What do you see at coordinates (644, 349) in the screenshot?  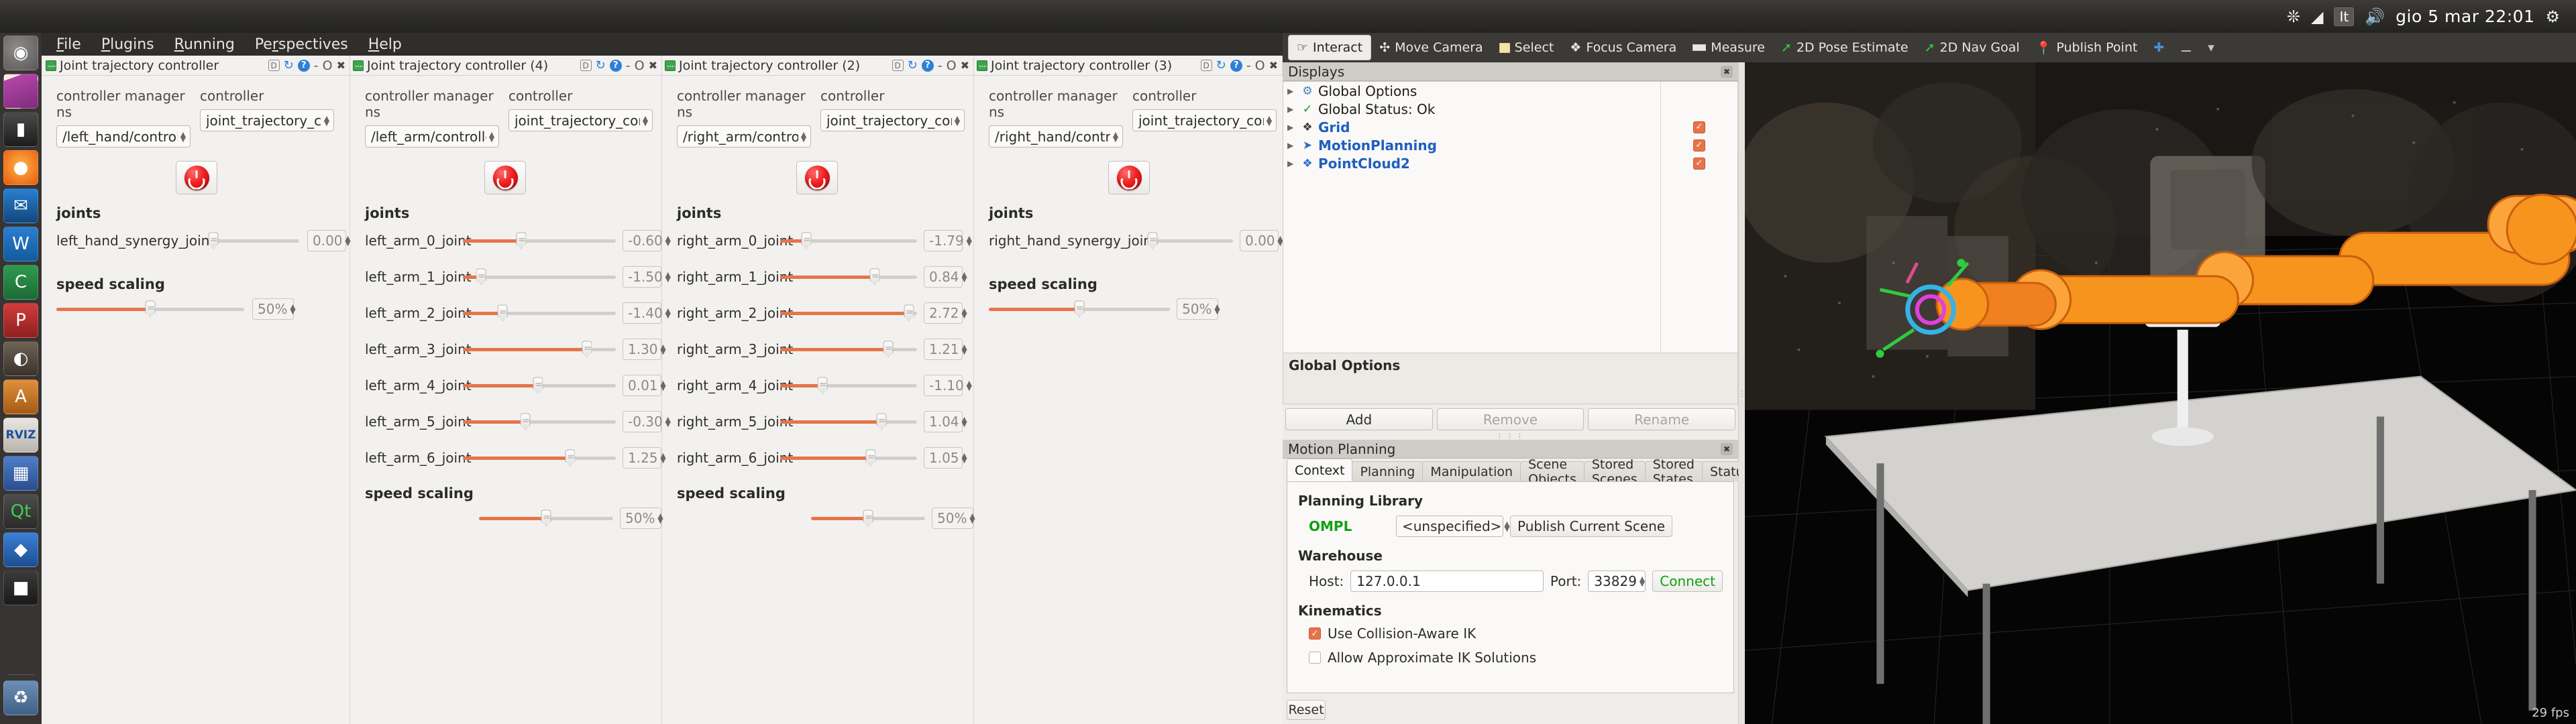 I see `joint-value-spinbox: 1.30 ▲ ▼` at bounding box center [644, 349].